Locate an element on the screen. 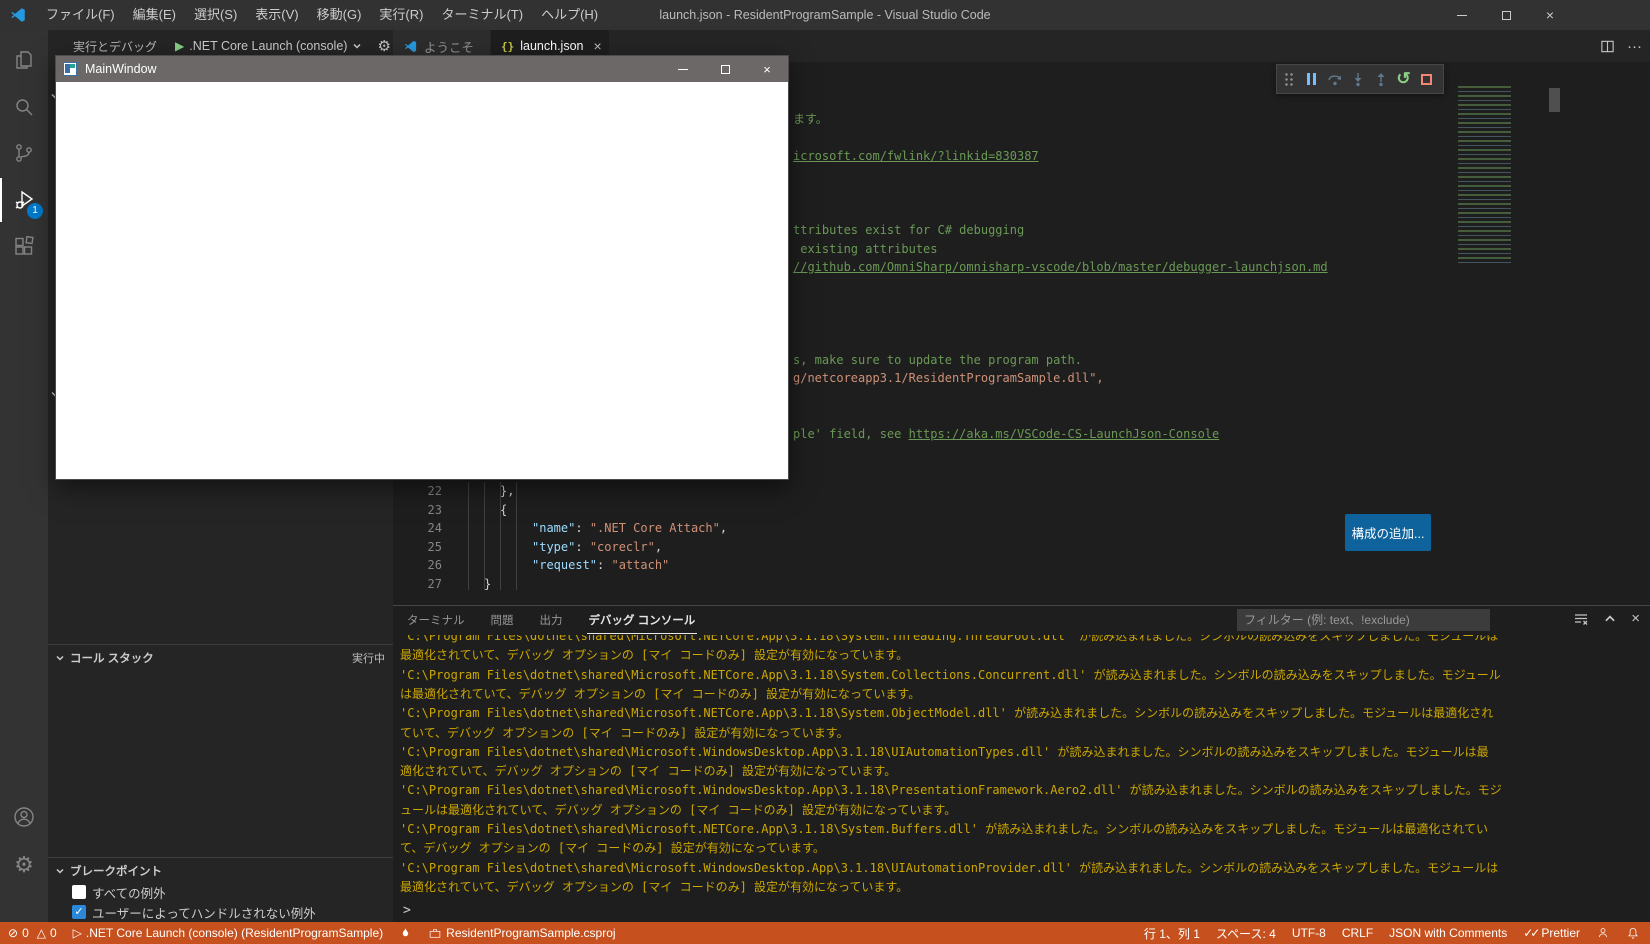 Image resolution: width=1650 pixels, height=944 pixels. menu-item: 表示(V) is located at coordinates (276, 15).